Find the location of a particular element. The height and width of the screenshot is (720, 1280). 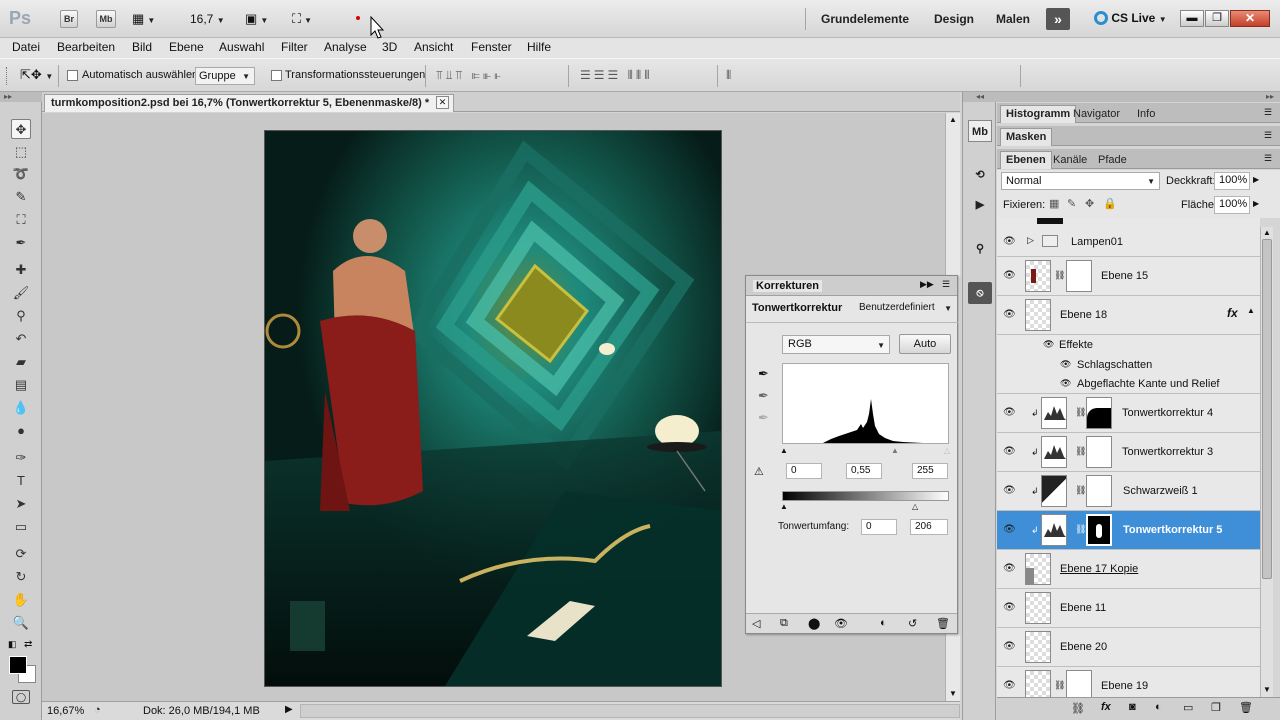

align-buttons-group: ⫪⫫⫪ ⊫⊪⊩ is located at coordinates (470, 75).